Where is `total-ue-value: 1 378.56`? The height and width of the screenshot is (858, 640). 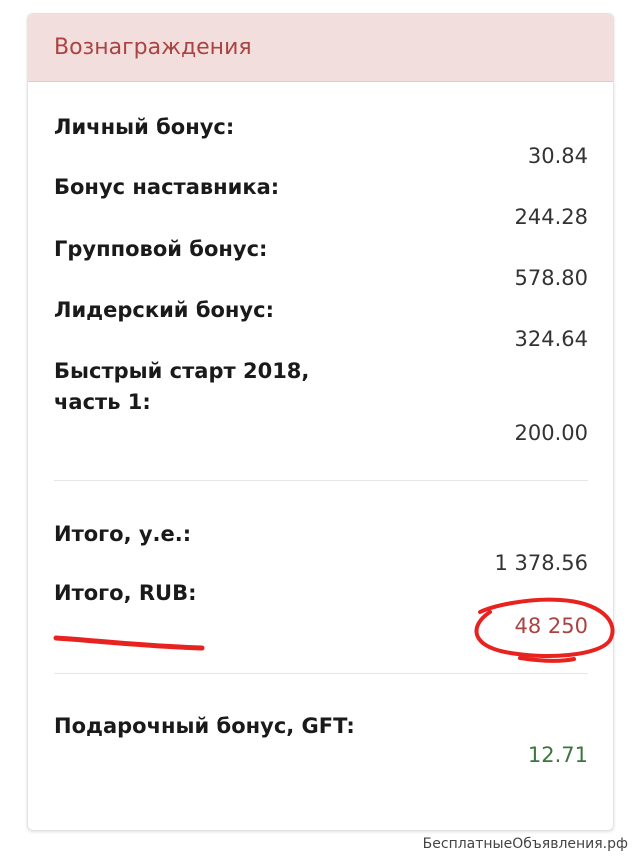 total-ue-value: 1 378.56 is located at coordinates (541, 563).